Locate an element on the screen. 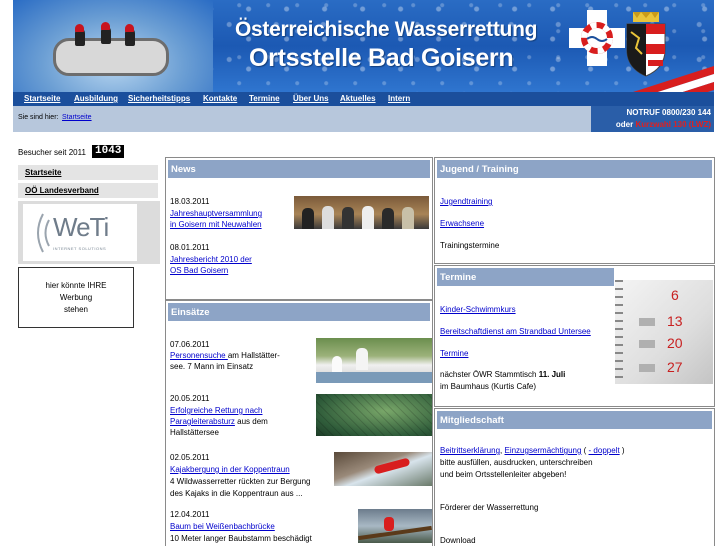 This screenshot has height=546, width=727. nav-sicherheitstipps: Sicherheitstipps is located at coordinates (159, 98).